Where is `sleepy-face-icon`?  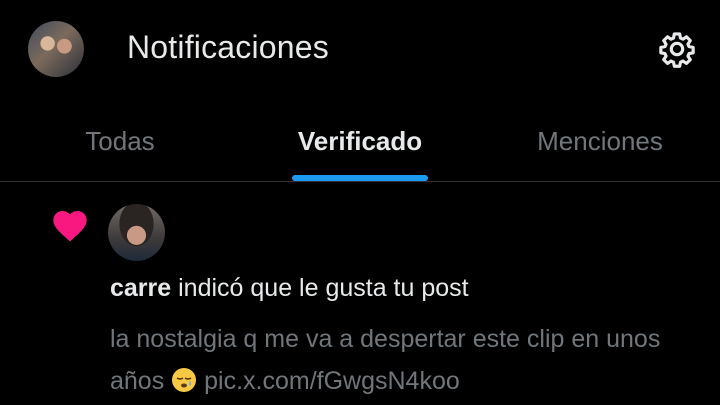
sleepy-face-icon is located at coordinates (184, 380).